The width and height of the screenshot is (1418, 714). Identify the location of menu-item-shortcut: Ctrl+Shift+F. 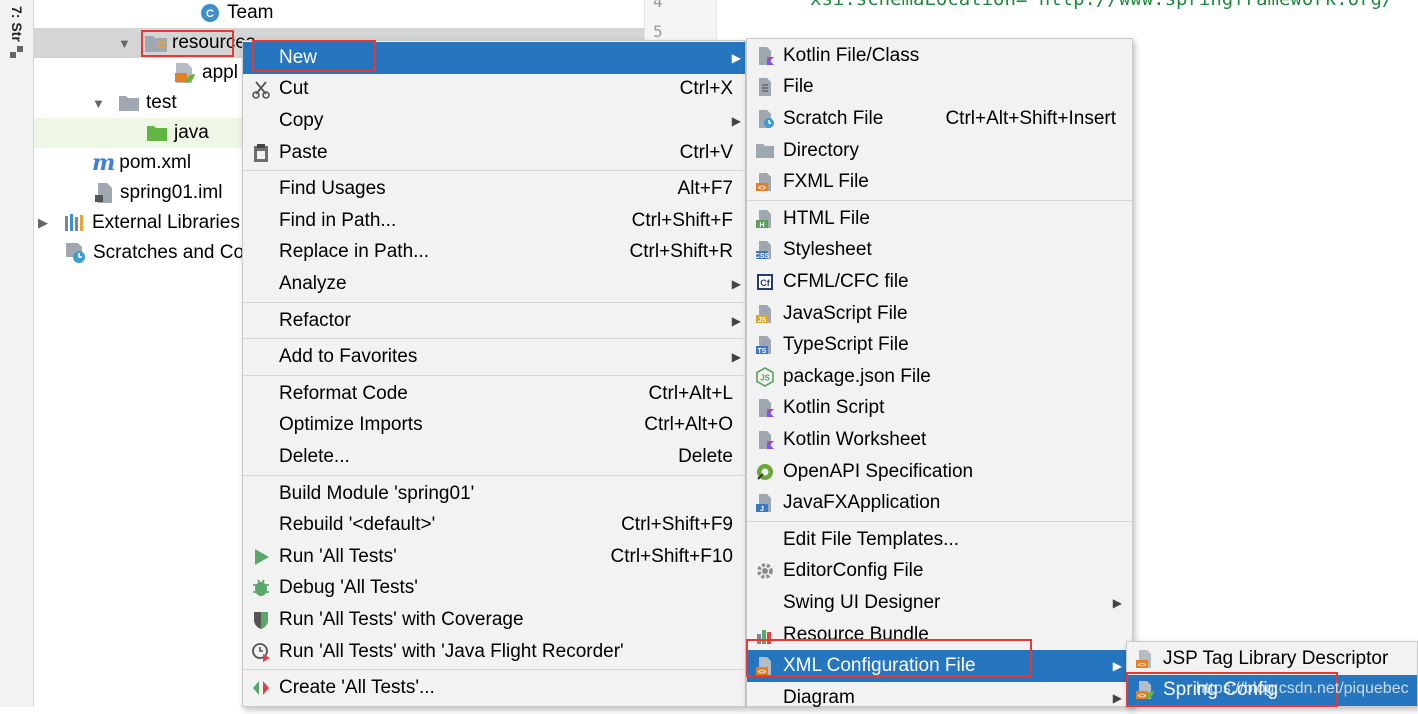
(682, 220).